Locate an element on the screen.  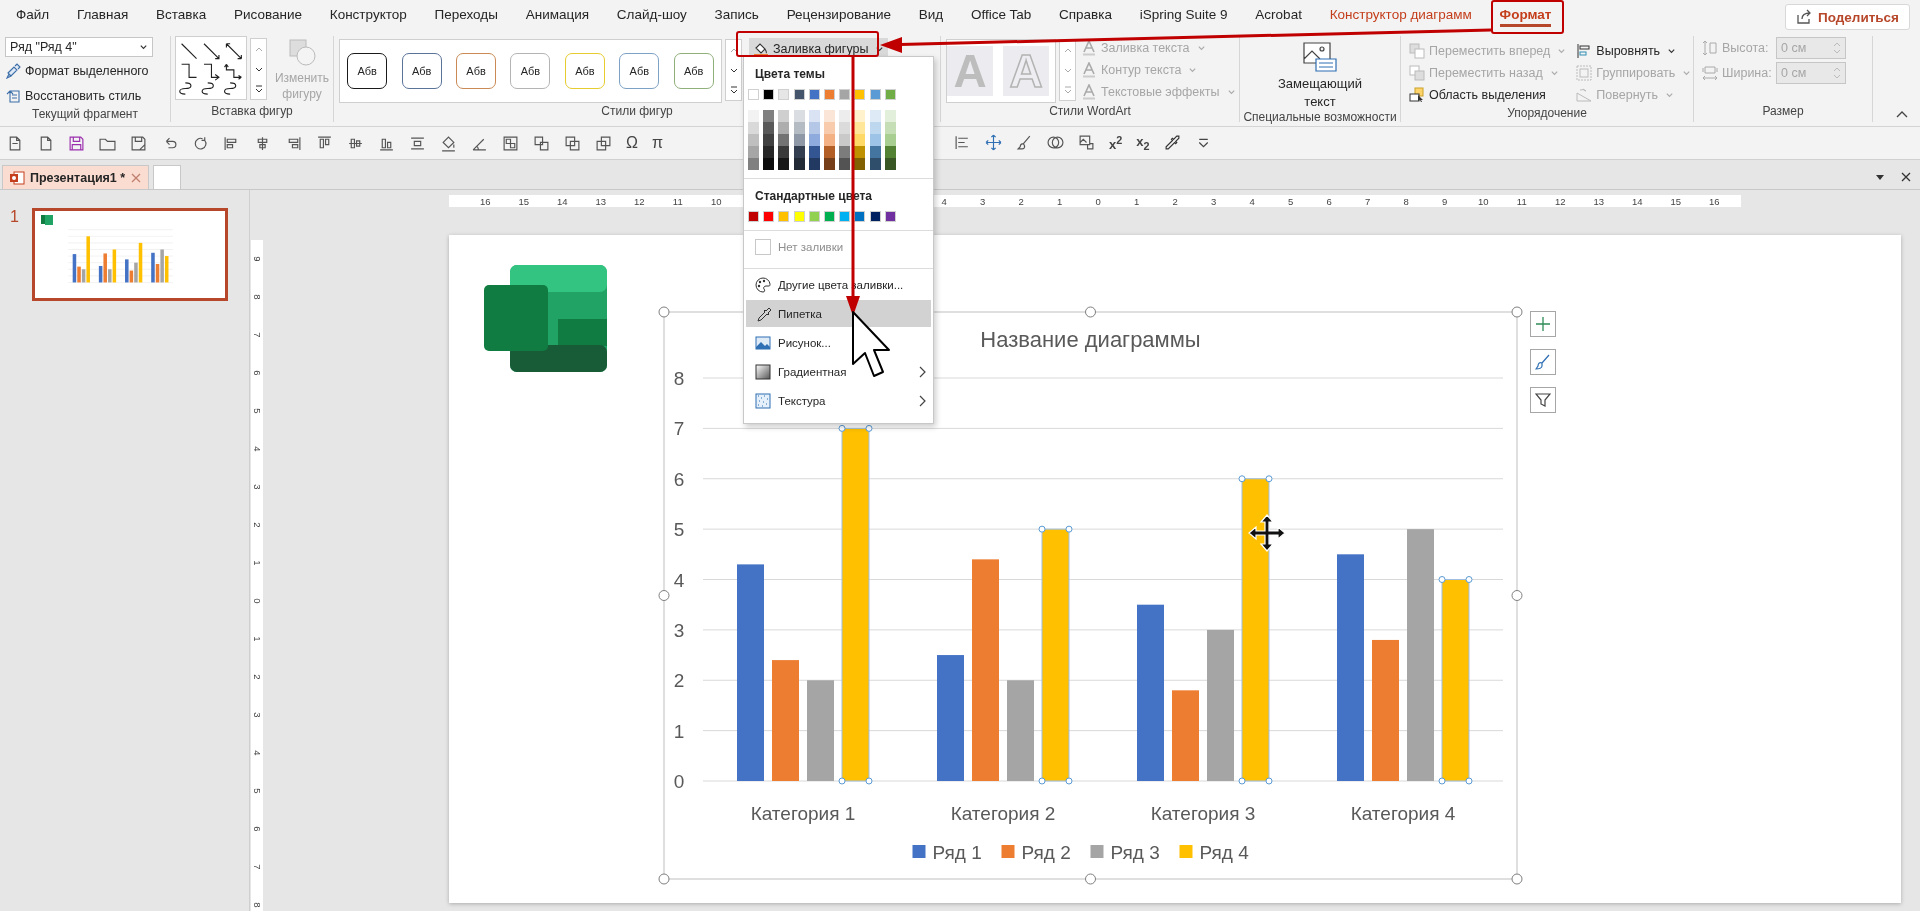
legend-label: Ряд 2 is located at coordinates (1046, 852).